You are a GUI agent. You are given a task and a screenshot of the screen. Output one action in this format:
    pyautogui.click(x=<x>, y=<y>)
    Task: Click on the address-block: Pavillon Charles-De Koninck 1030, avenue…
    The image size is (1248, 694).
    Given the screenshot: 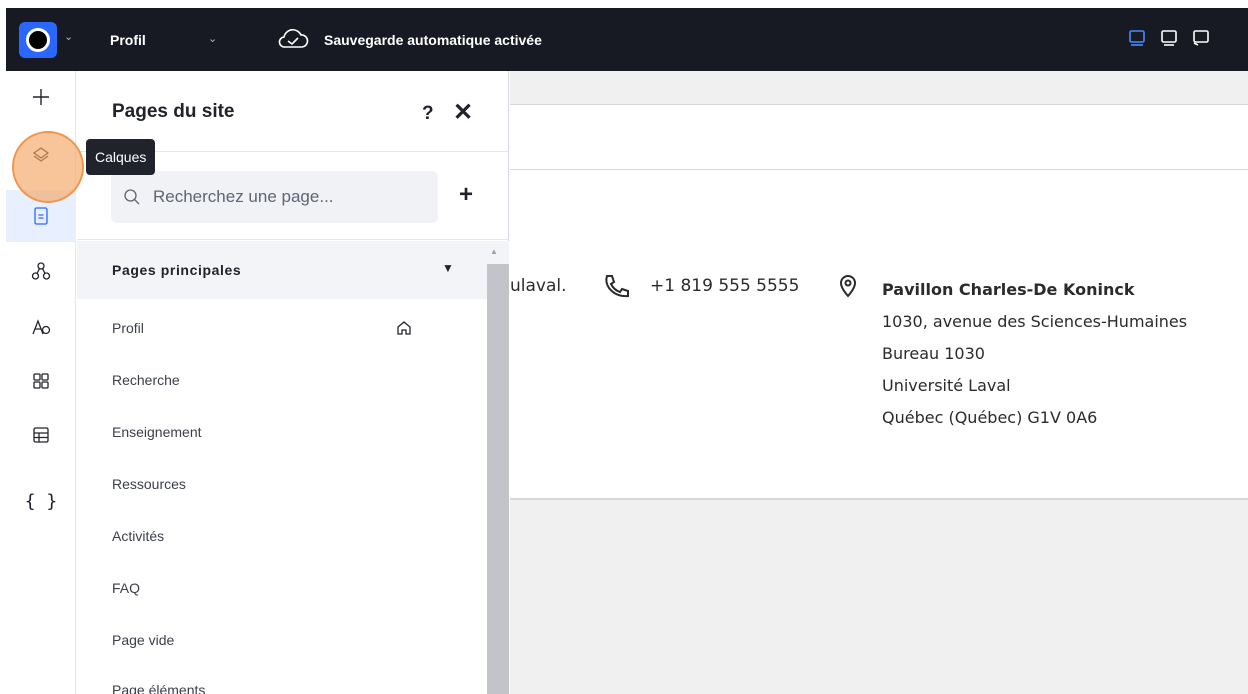 What is the action you would take?
    pyautogui.click(x=1034, y=354)
    